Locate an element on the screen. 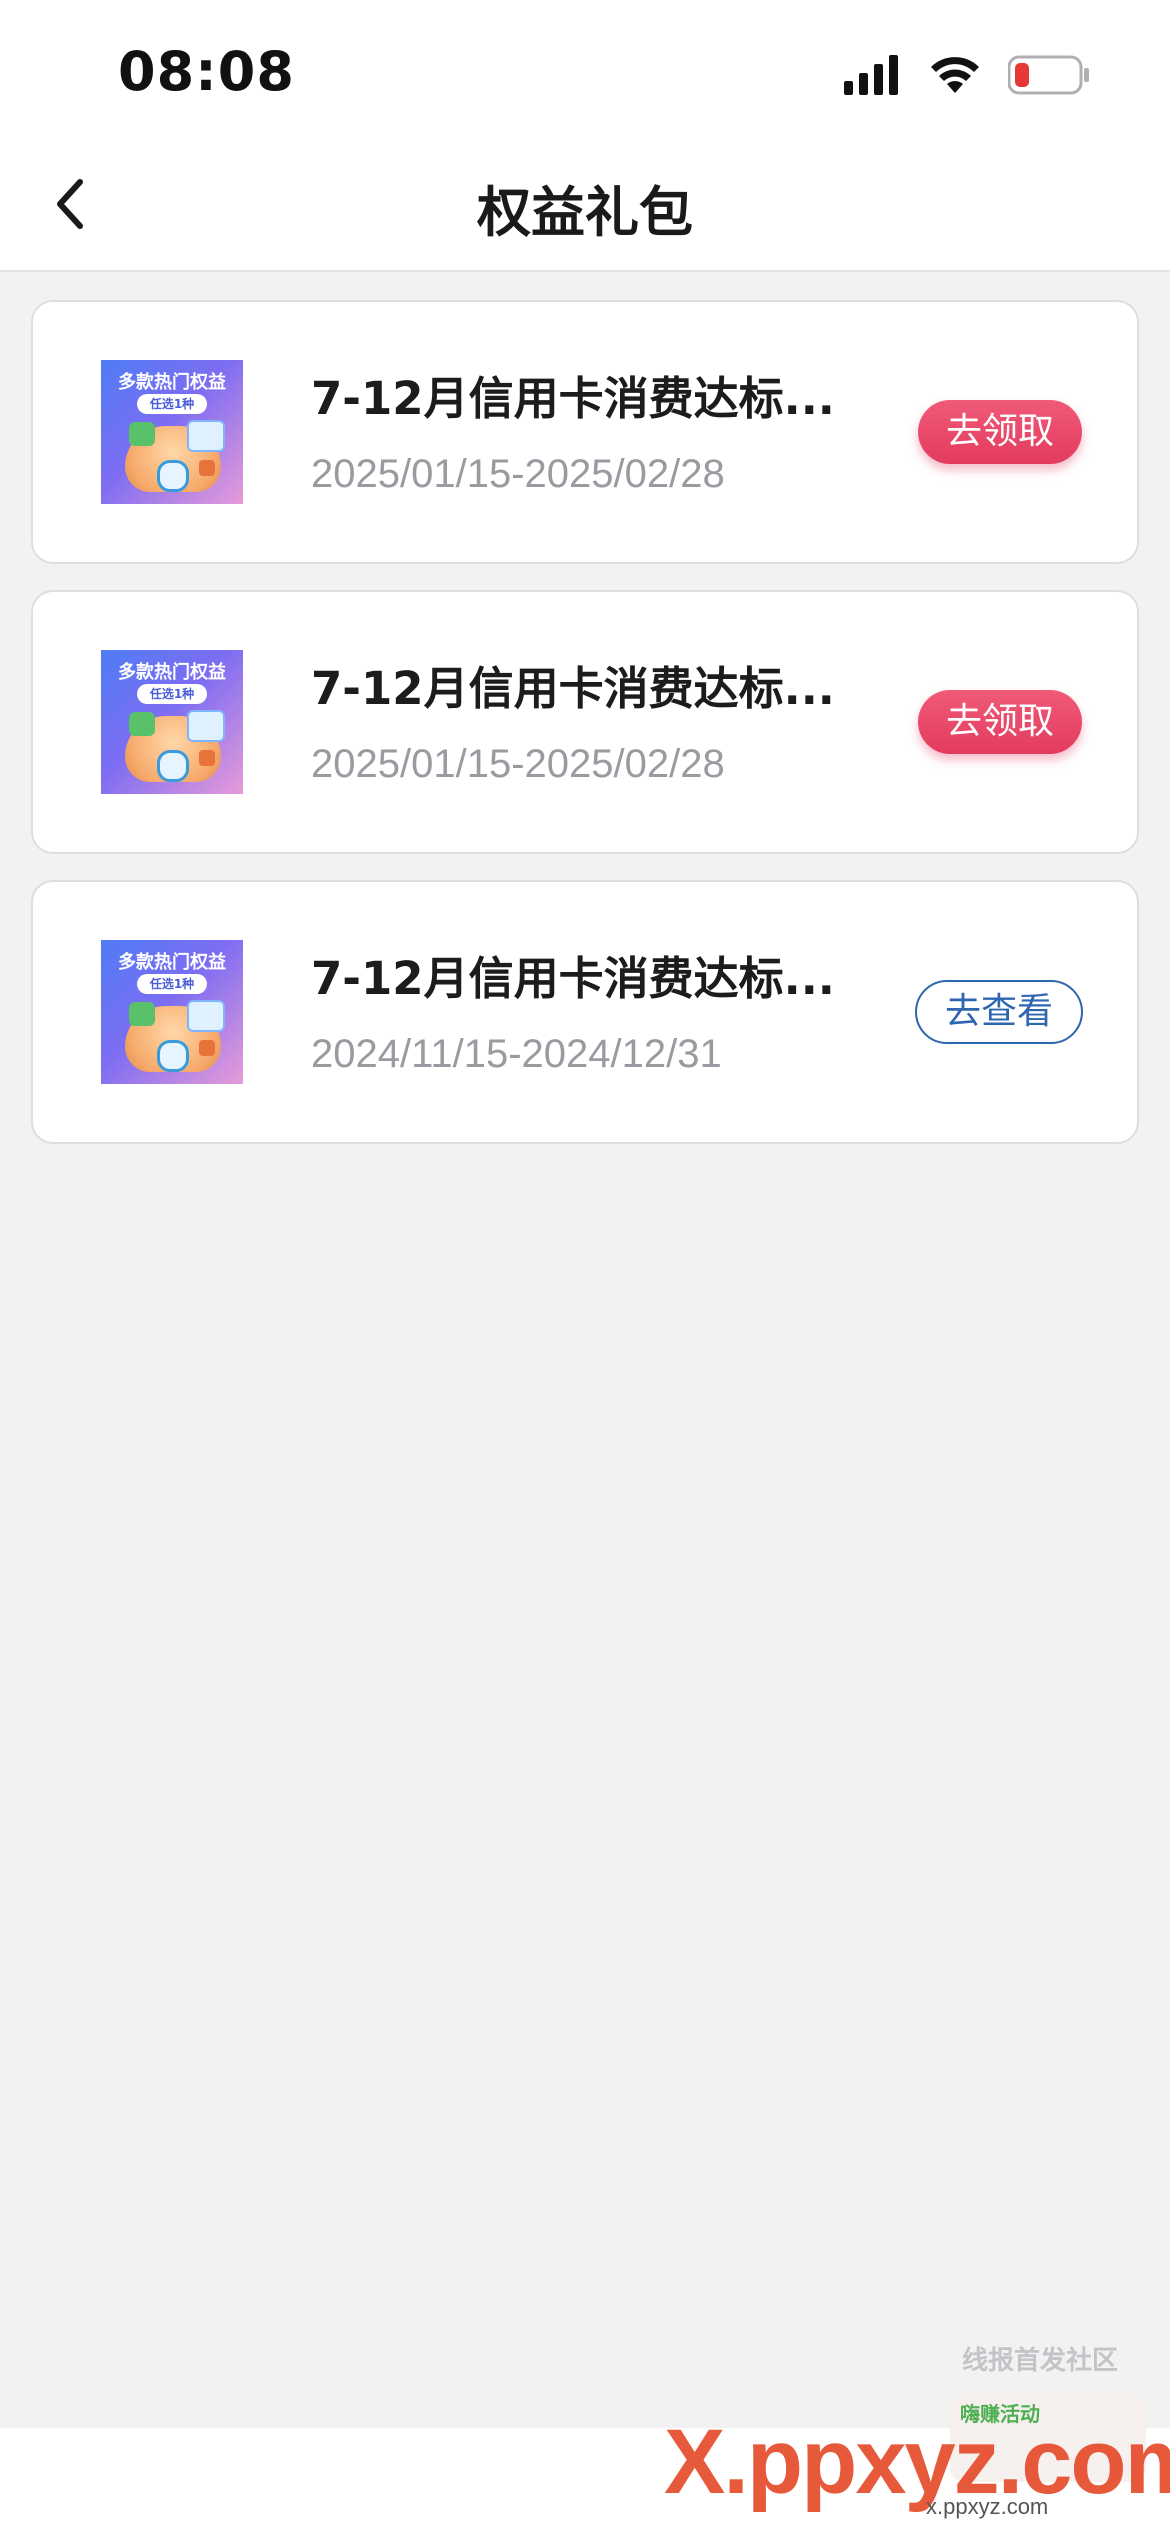  watermark-logo: X.ppxyz.com is located at coordinates (917, 2462).